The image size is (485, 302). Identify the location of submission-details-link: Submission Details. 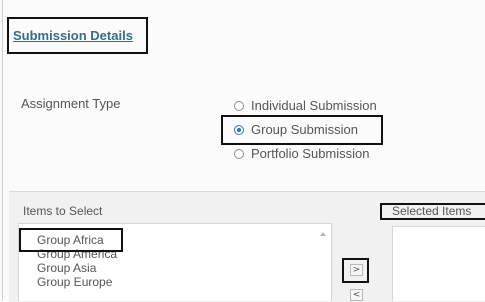
(73, 35).